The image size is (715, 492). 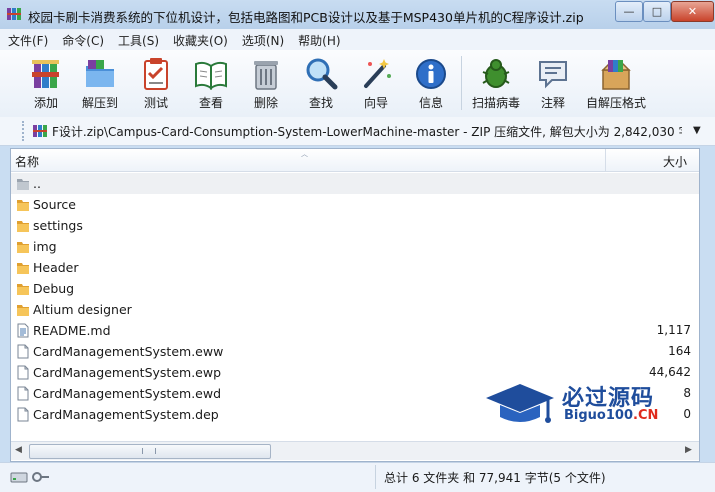 What do you see at coordinates (45, 103) in the screenshot?
I see `add-label: 添加` at bounding box center [45, 103].